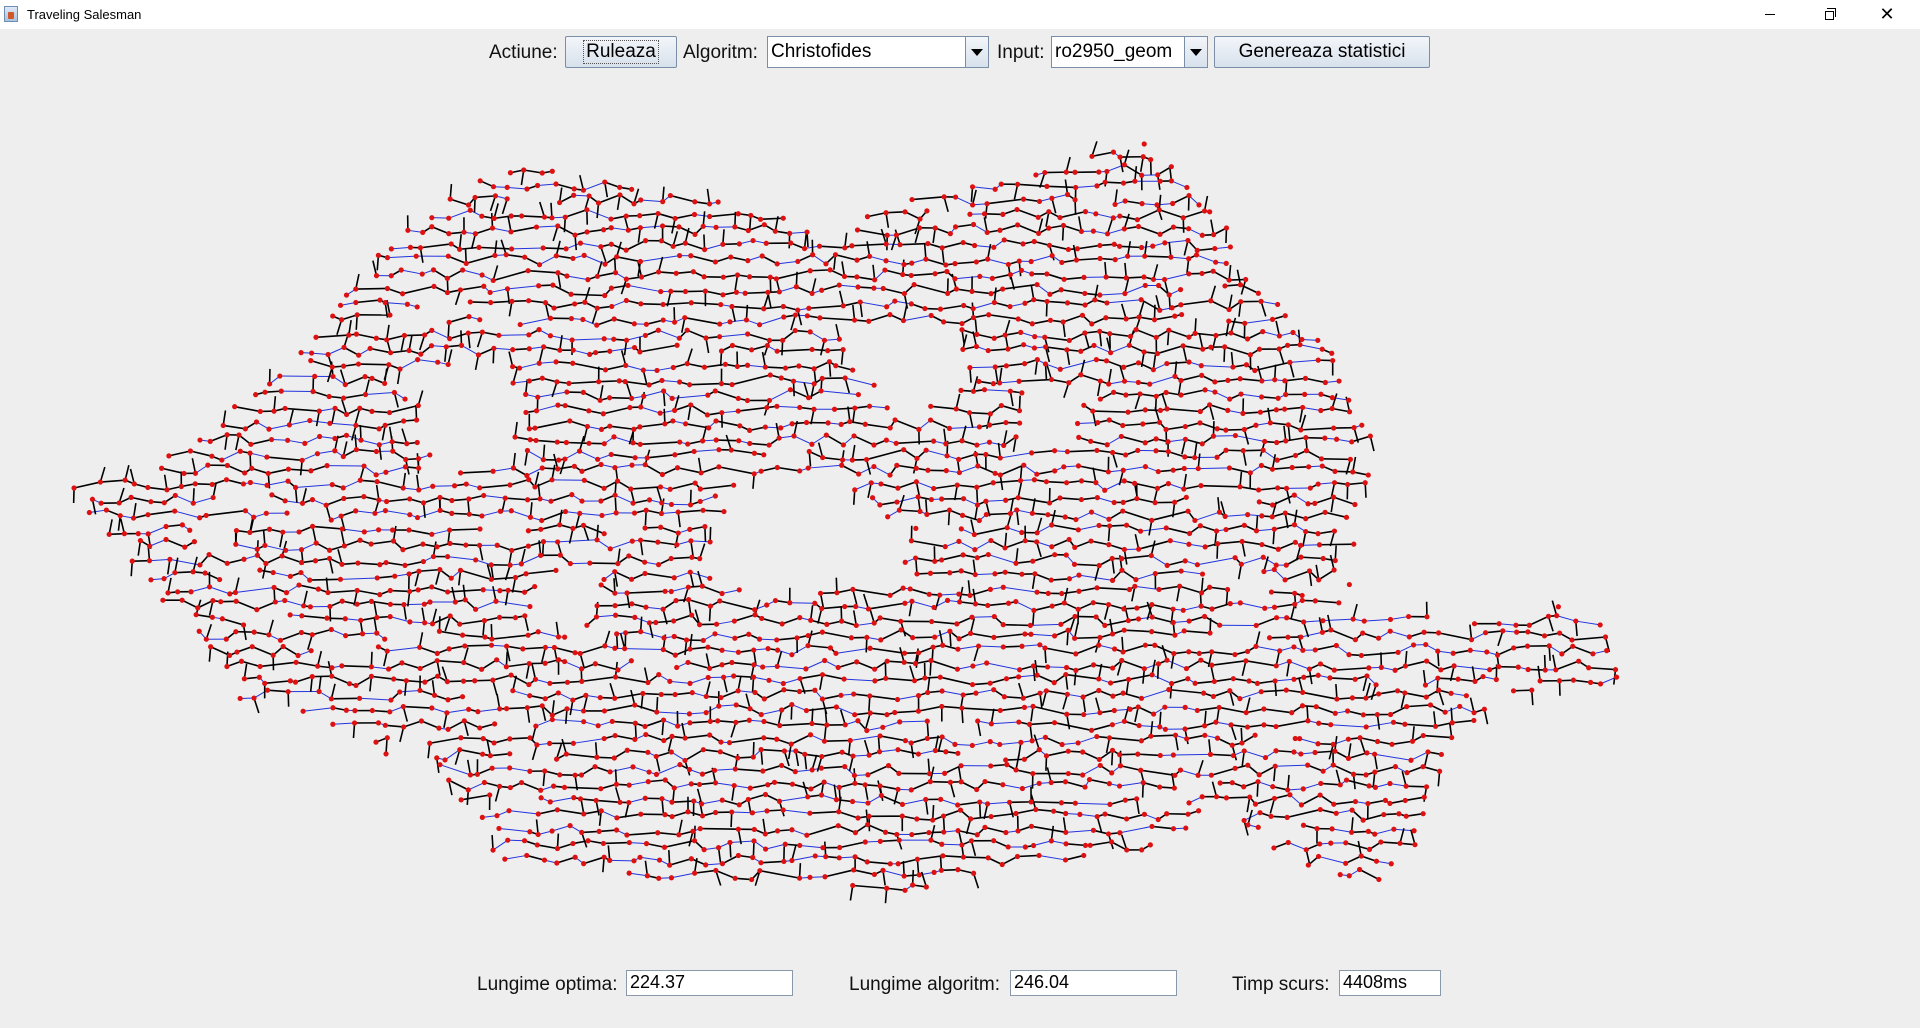 This screenshot has height=1028, width=1920. I want to click on run-button: Ruleaza, so click(621, 52).